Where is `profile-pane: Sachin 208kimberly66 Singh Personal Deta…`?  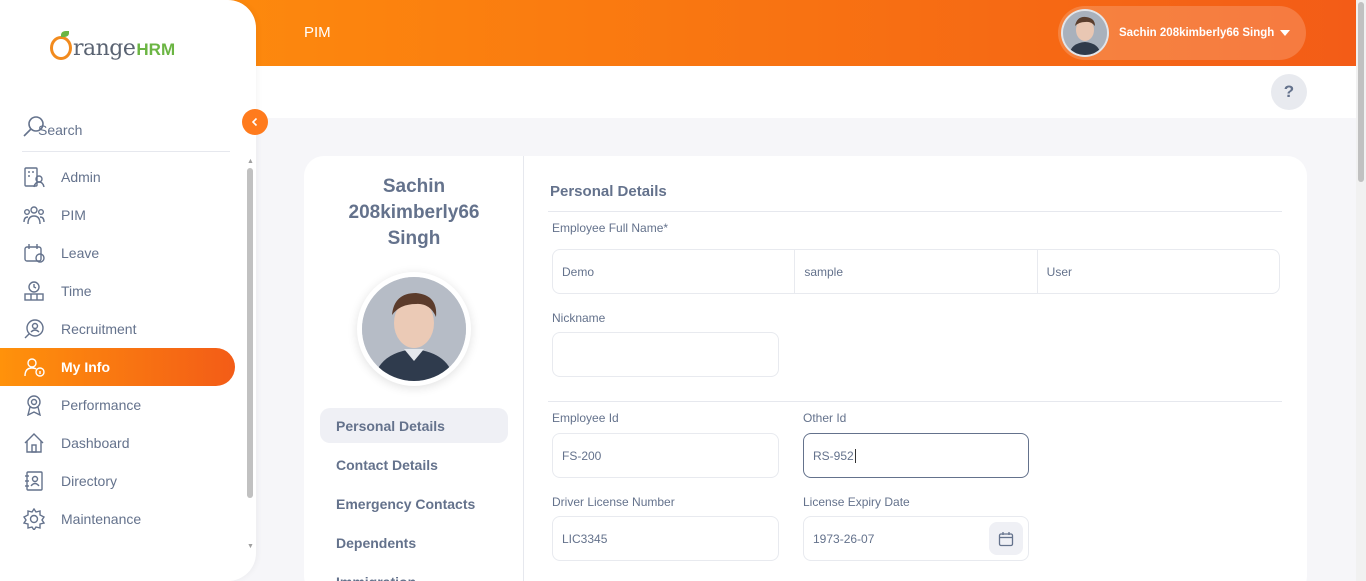
profile-pane: Sachin 208kimberly66 Singh Personal Deta… is located at coordinates (414, 368).